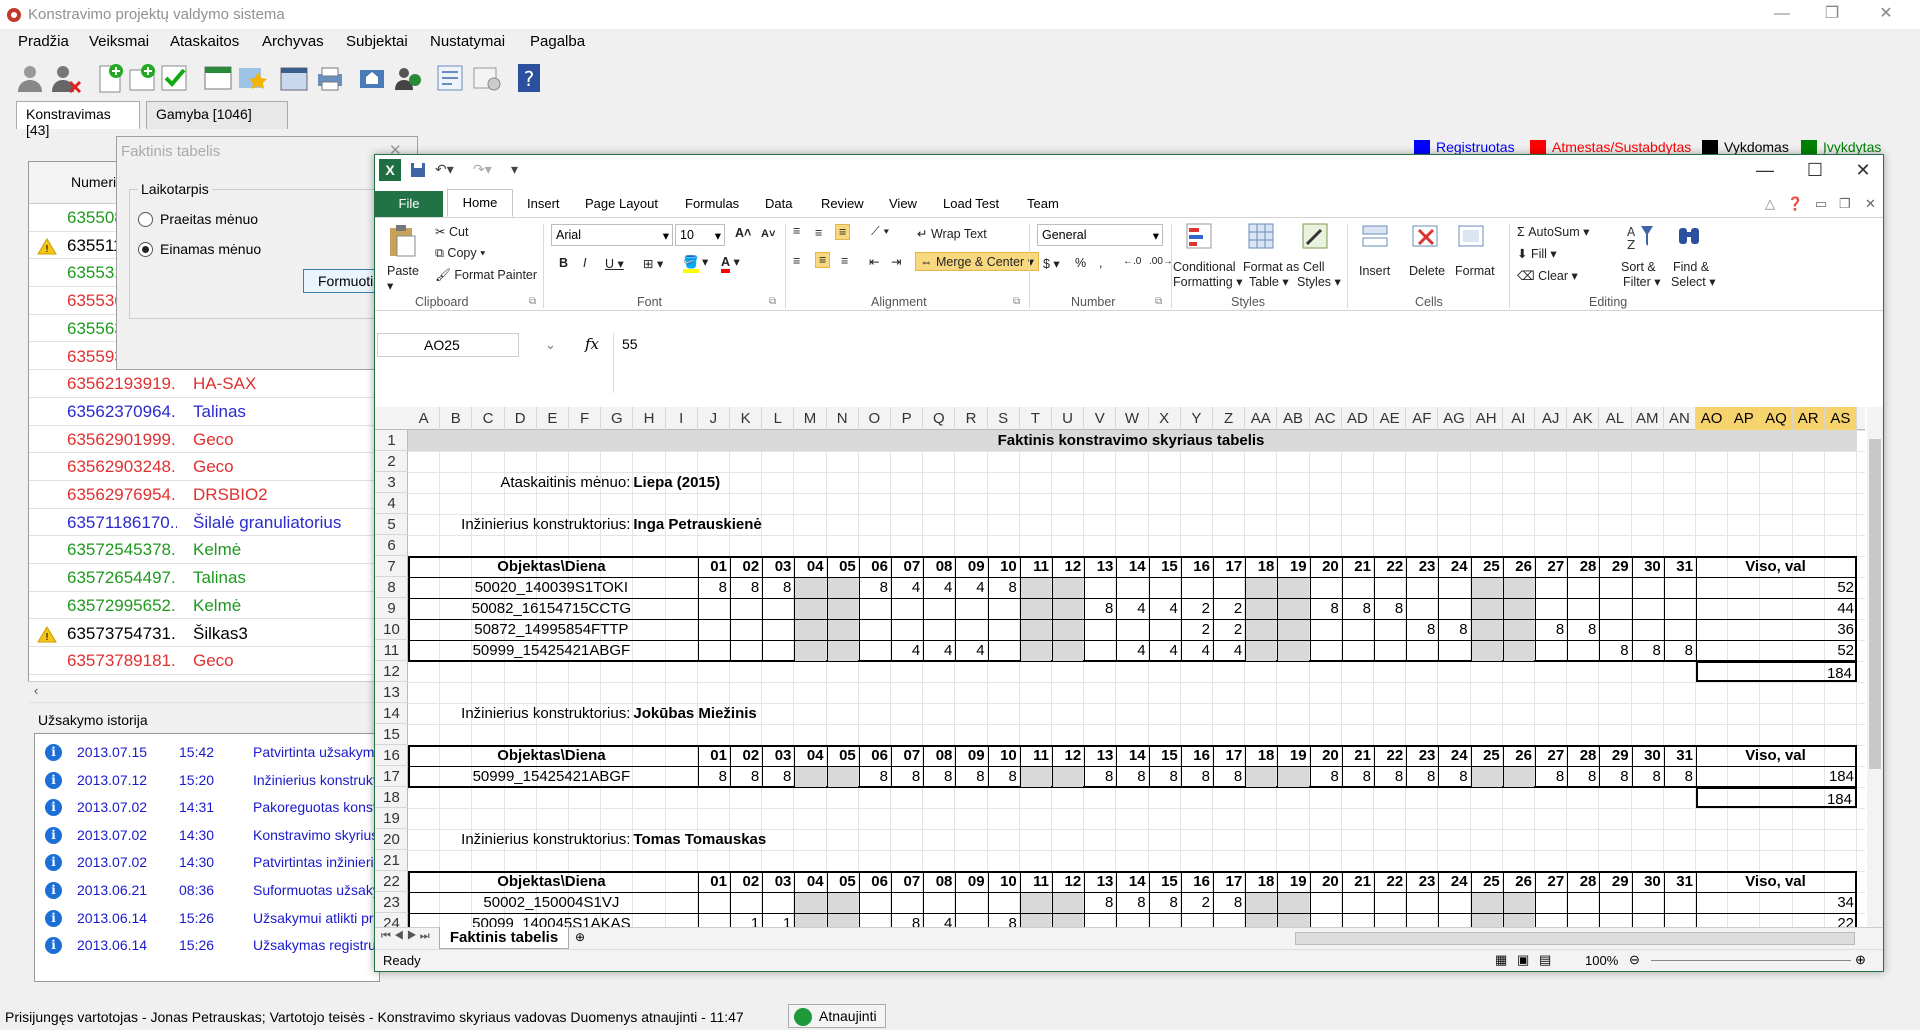 The width and height of the screenshot is (1920, 1030). Describe the element at coordinates (391, 566) in the screenshot. I see `row-header: 7` at that location.